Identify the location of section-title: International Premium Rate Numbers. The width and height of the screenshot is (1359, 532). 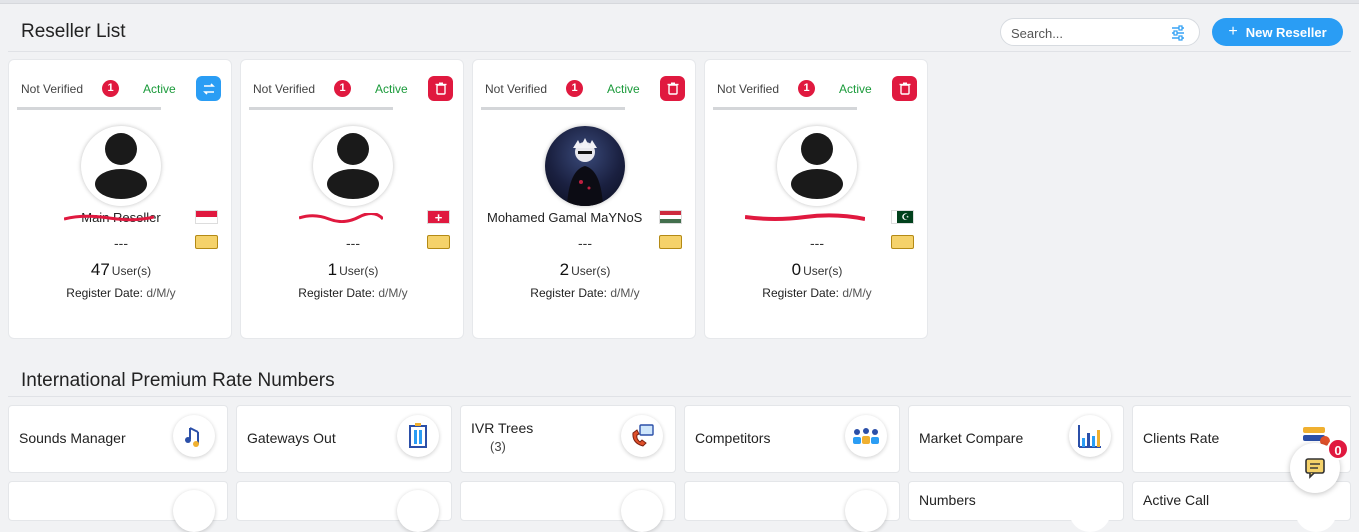
(178, 380).